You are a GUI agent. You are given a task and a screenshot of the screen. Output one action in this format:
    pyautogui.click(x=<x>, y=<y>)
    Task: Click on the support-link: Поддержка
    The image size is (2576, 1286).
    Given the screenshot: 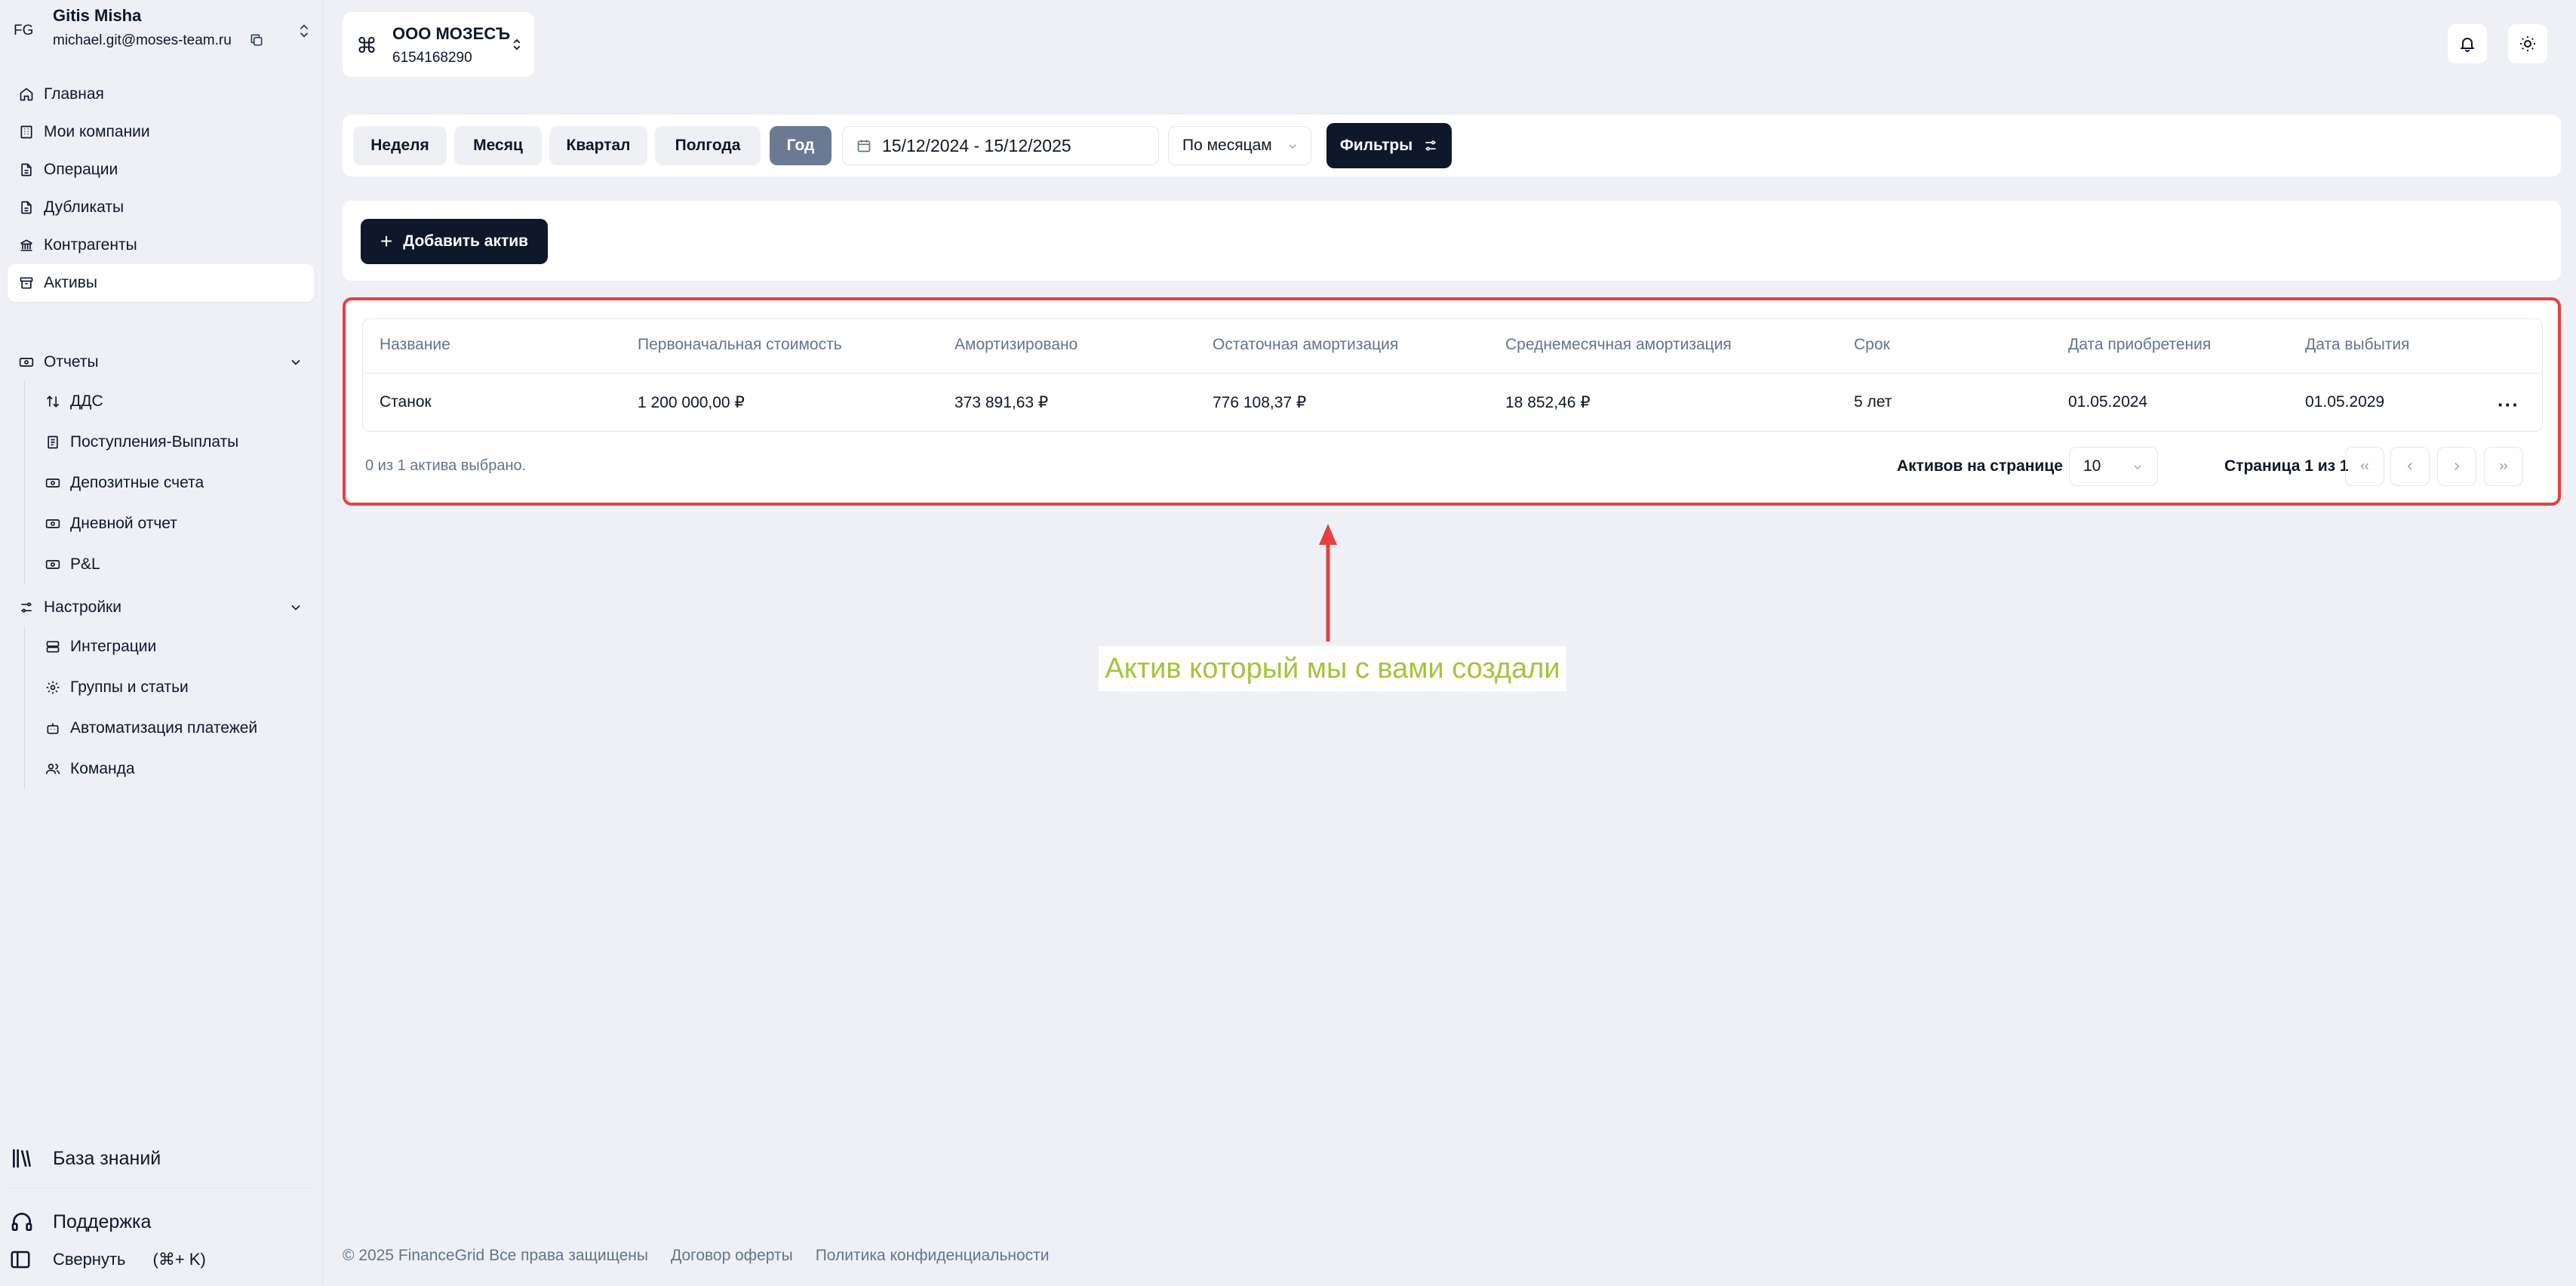 What is the action you would take?
    pyautogui.click(x=80, y=1222)
    